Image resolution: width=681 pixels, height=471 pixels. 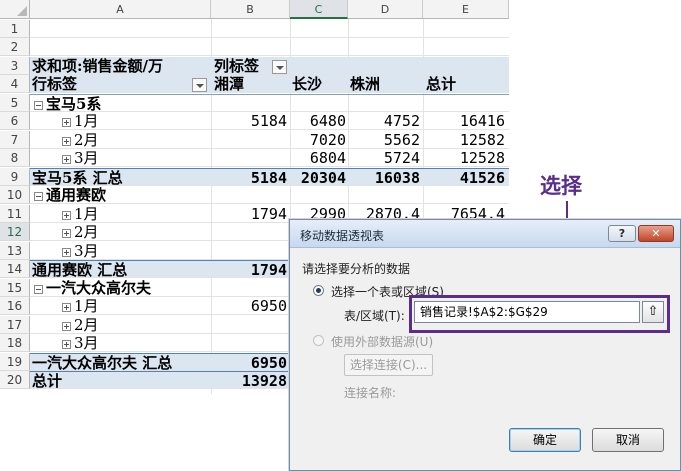 I want to click on pivot-subtotal-row: 宝马5系 汇总 5184 20304 16038 41526, so click(x=269, y=177).